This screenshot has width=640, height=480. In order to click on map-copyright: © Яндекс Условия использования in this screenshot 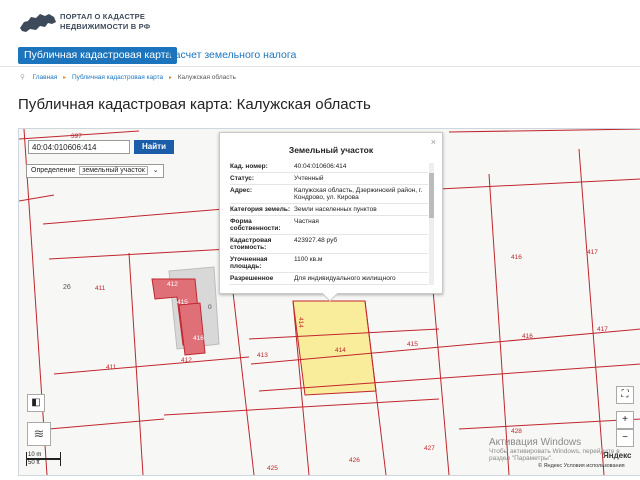, I will do `click(581, 466)`.